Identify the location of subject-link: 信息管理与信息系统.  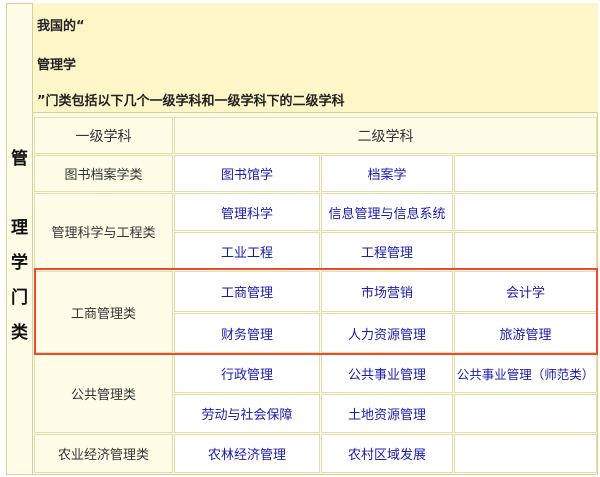
(387, 212).